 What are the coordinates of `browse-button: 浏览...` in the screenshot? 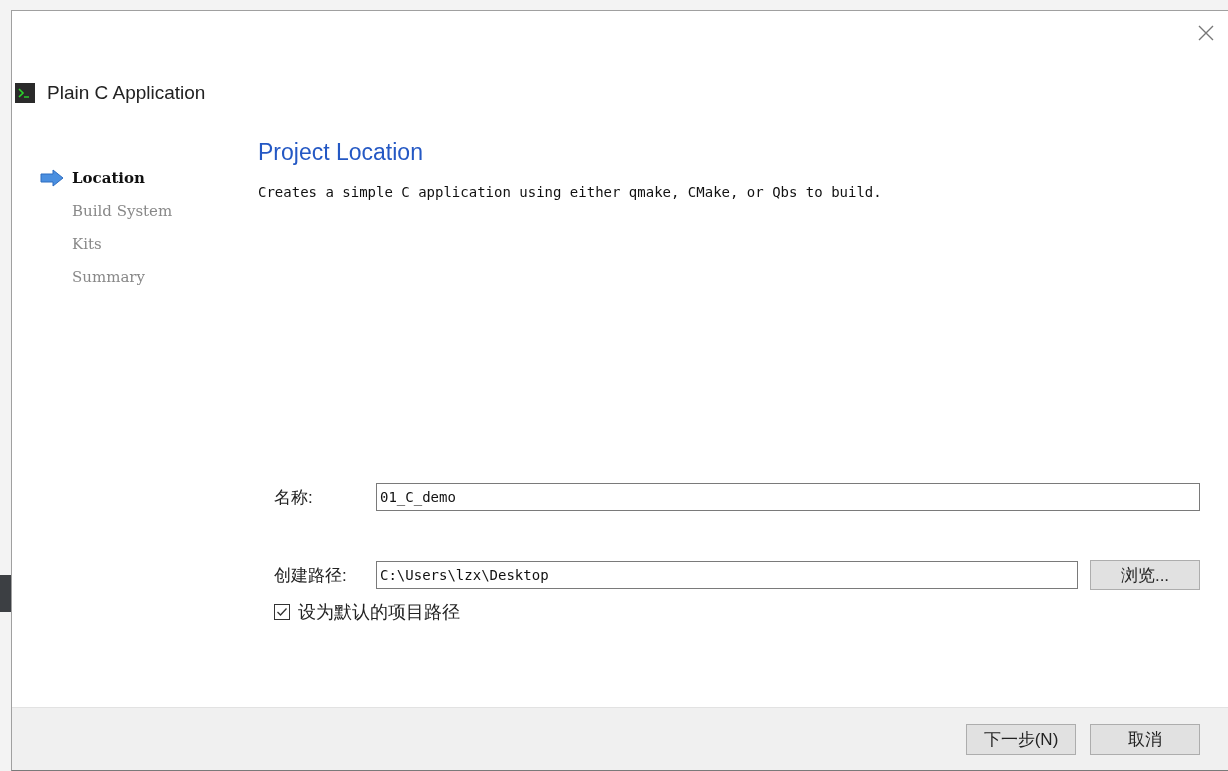 It's located at (1145, 575).